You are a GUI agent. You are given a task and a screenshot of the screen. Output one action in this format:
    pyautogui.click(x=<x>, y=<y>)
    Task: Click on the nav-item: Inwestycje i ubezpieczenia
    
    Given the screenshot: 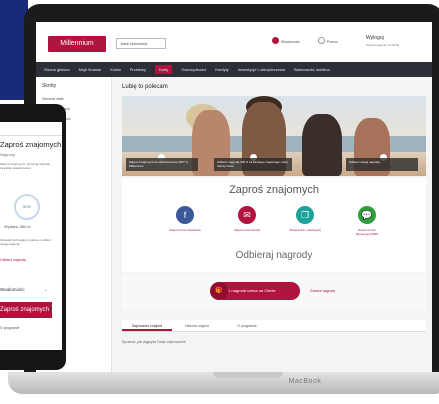 What is the action you would take?
    pyautogui.click(x=261, y=69)
    